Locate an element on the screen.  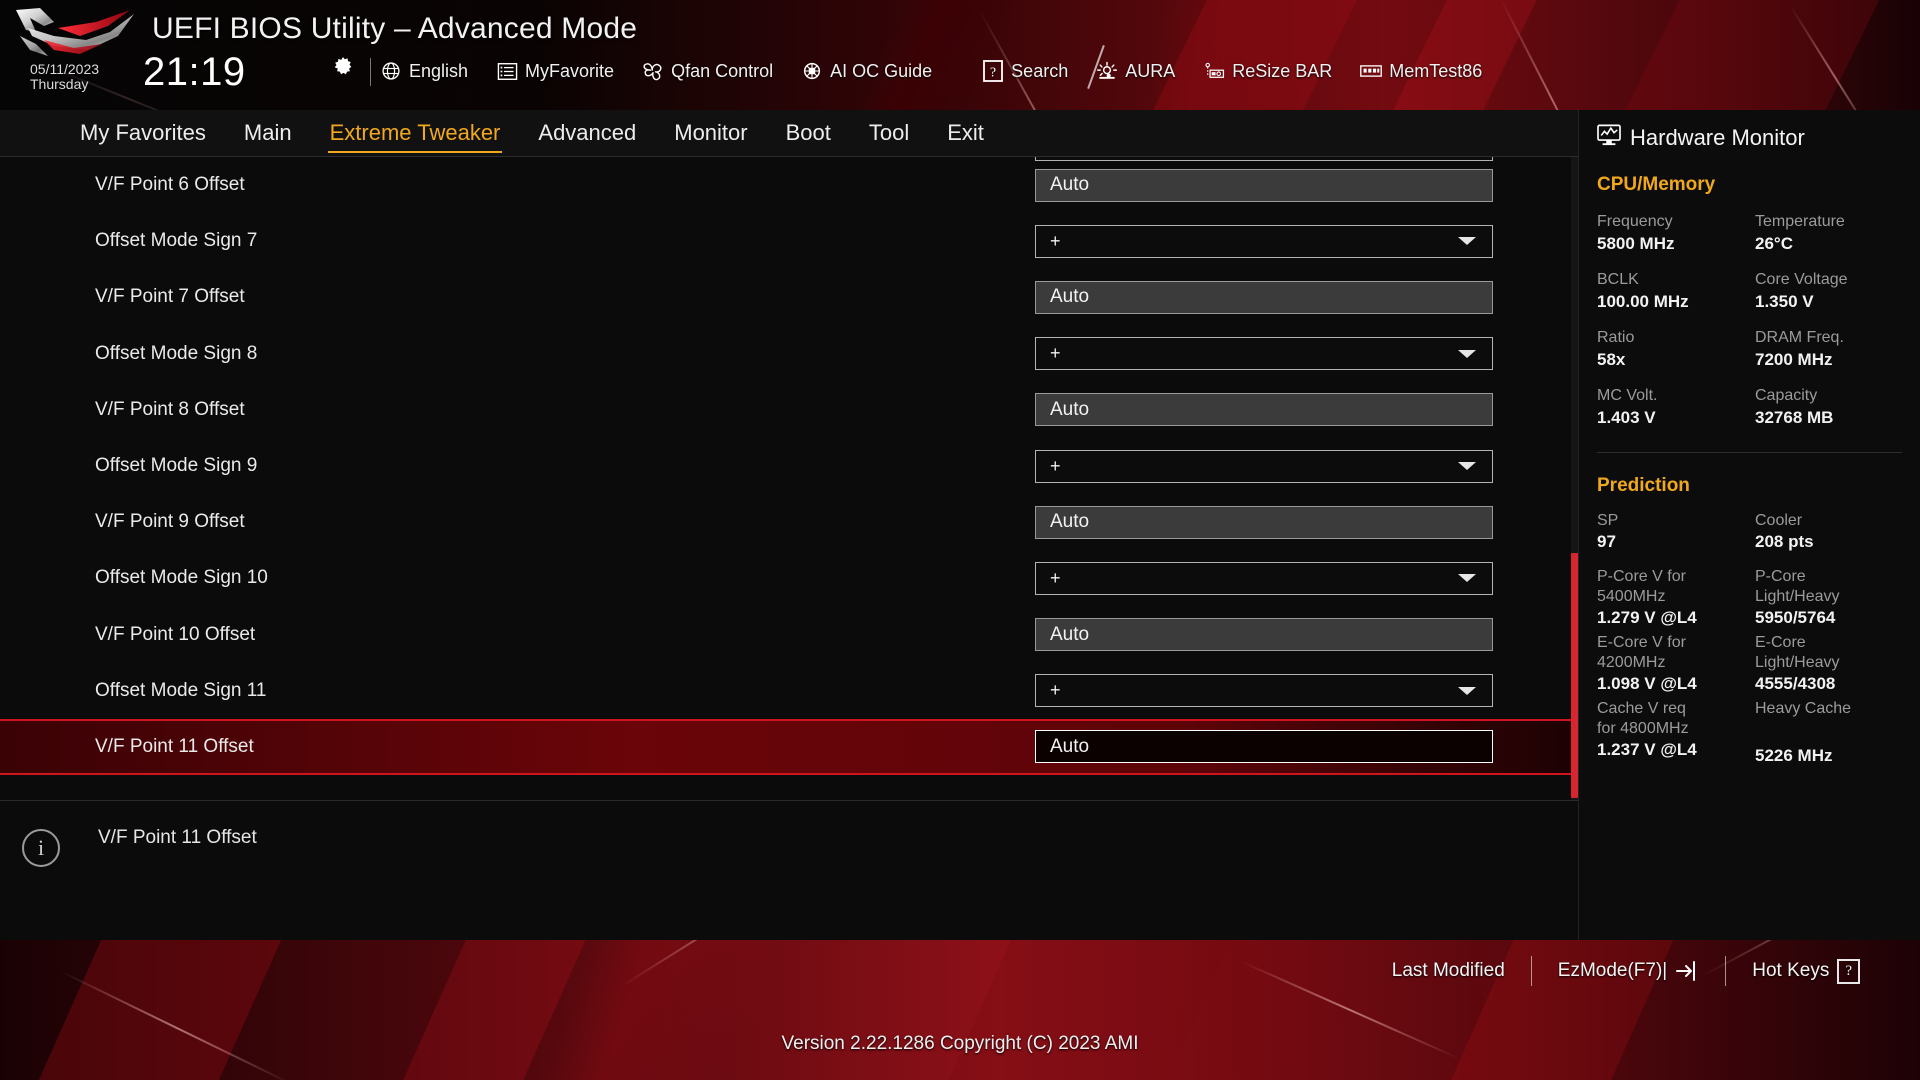
toolbar-item-search: ? Search is located at coordinates (1032, 71).